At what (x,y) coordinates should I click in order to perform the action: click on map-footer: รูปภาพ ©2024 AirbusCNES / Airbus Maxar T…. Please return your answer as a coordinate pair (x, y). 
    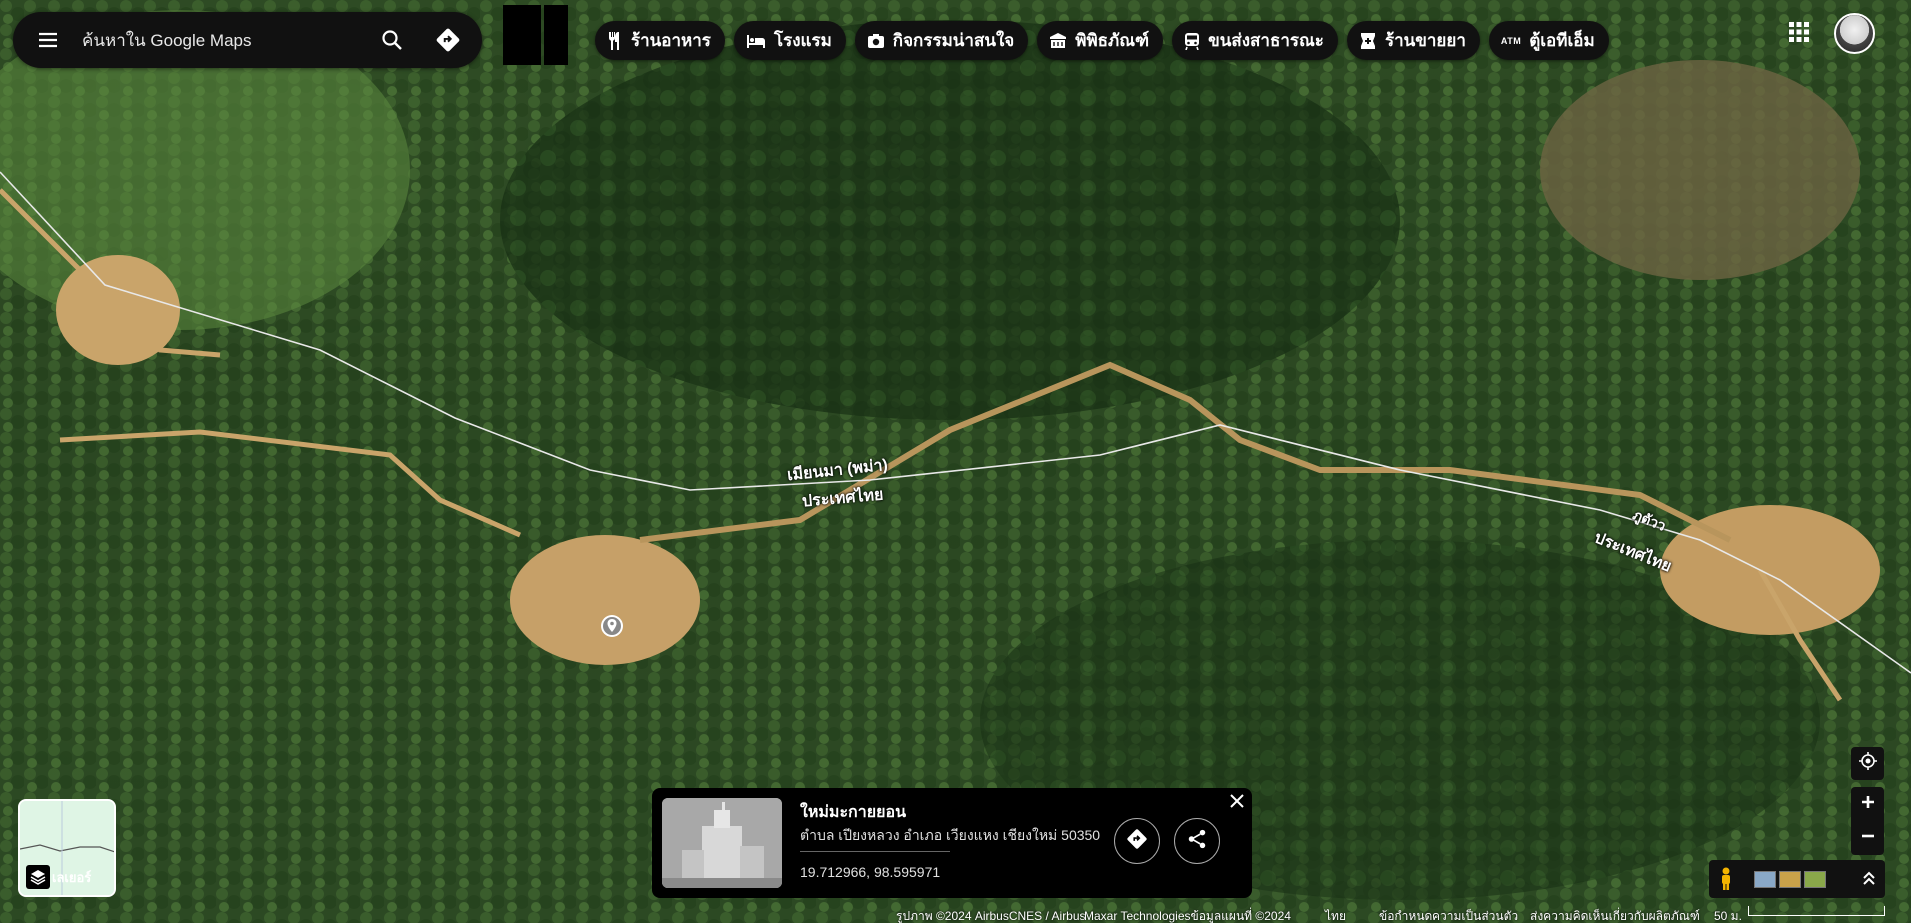
    Looking at the image, I should click on (955, 914).